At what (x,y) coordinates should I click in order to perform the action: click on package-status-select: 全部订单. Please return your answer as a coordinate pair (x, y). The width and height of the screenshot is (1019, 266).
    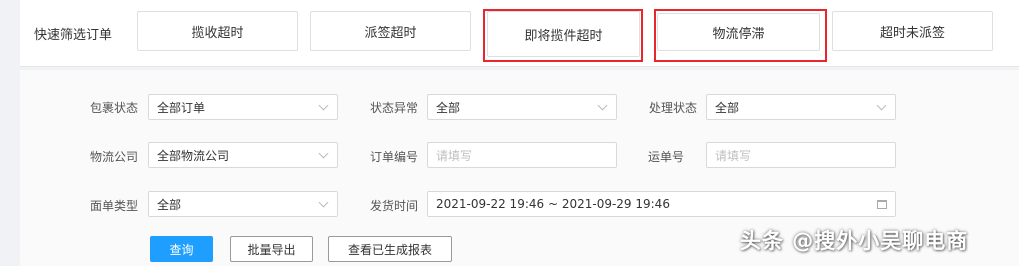
    Looking at the image, I should click on (243, 107).